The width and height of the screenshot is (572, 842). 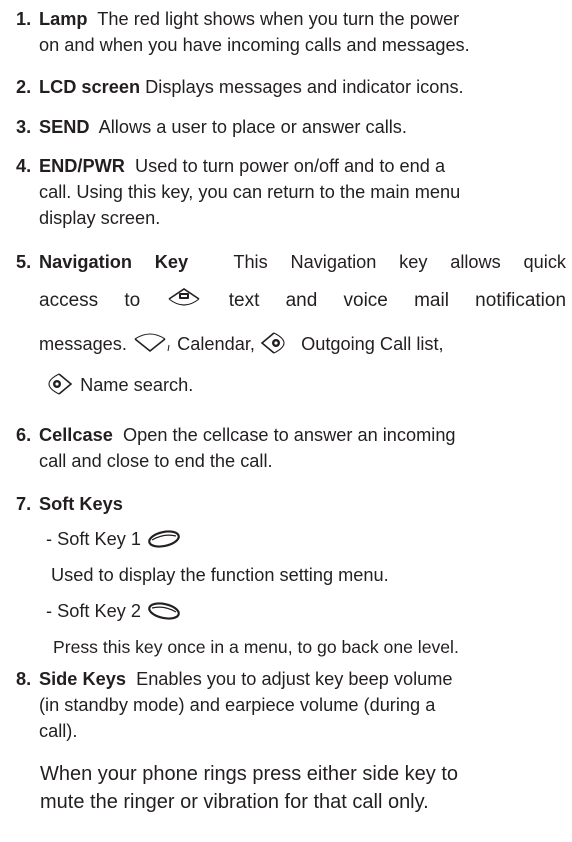 I want to click on item-text: access to, so click(x=90, y=300).